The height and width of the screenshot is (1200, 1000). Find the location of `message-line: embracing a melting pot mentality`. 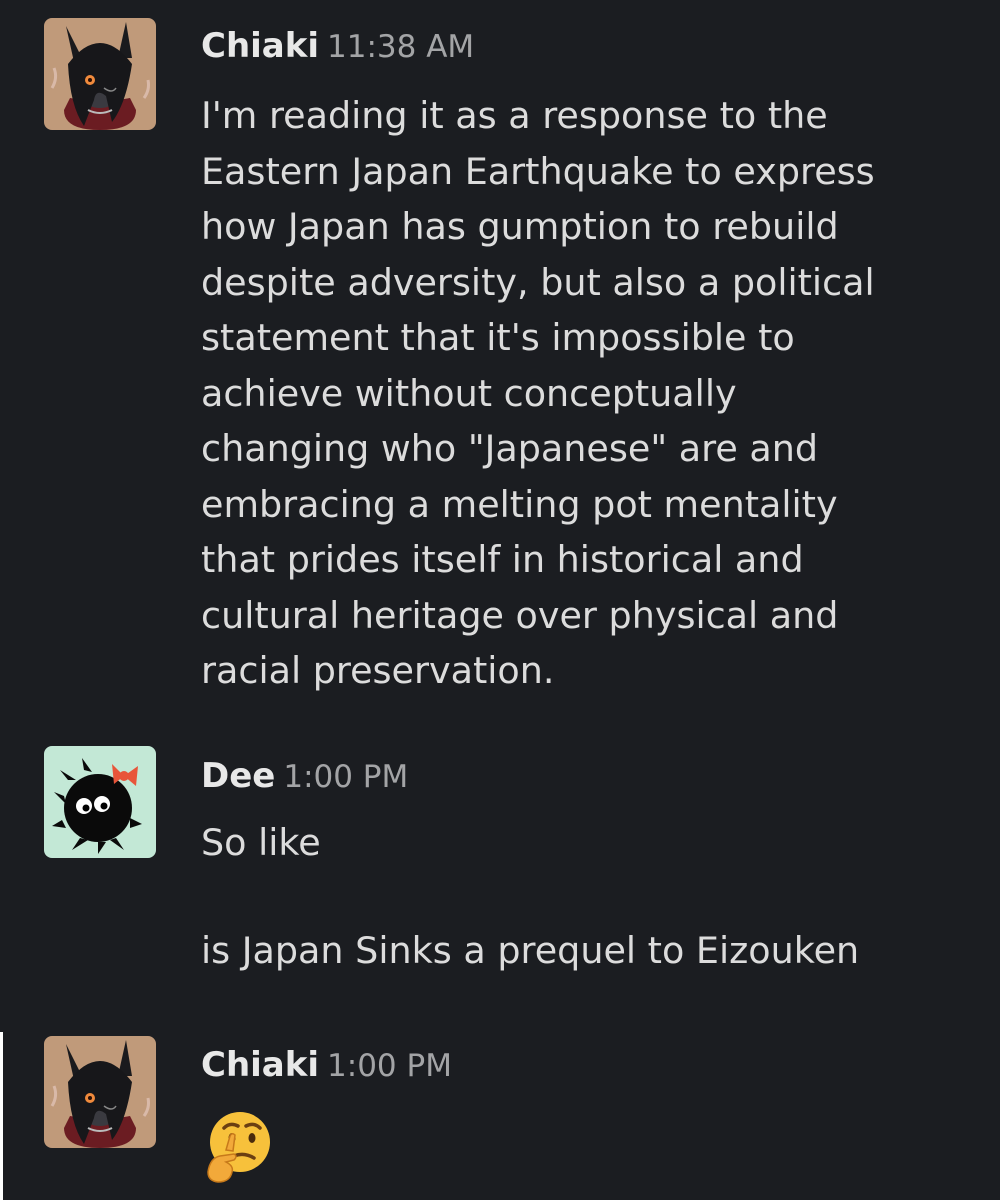

message-line: embracing a melting pot mentality is located at coordinates (519, 504).